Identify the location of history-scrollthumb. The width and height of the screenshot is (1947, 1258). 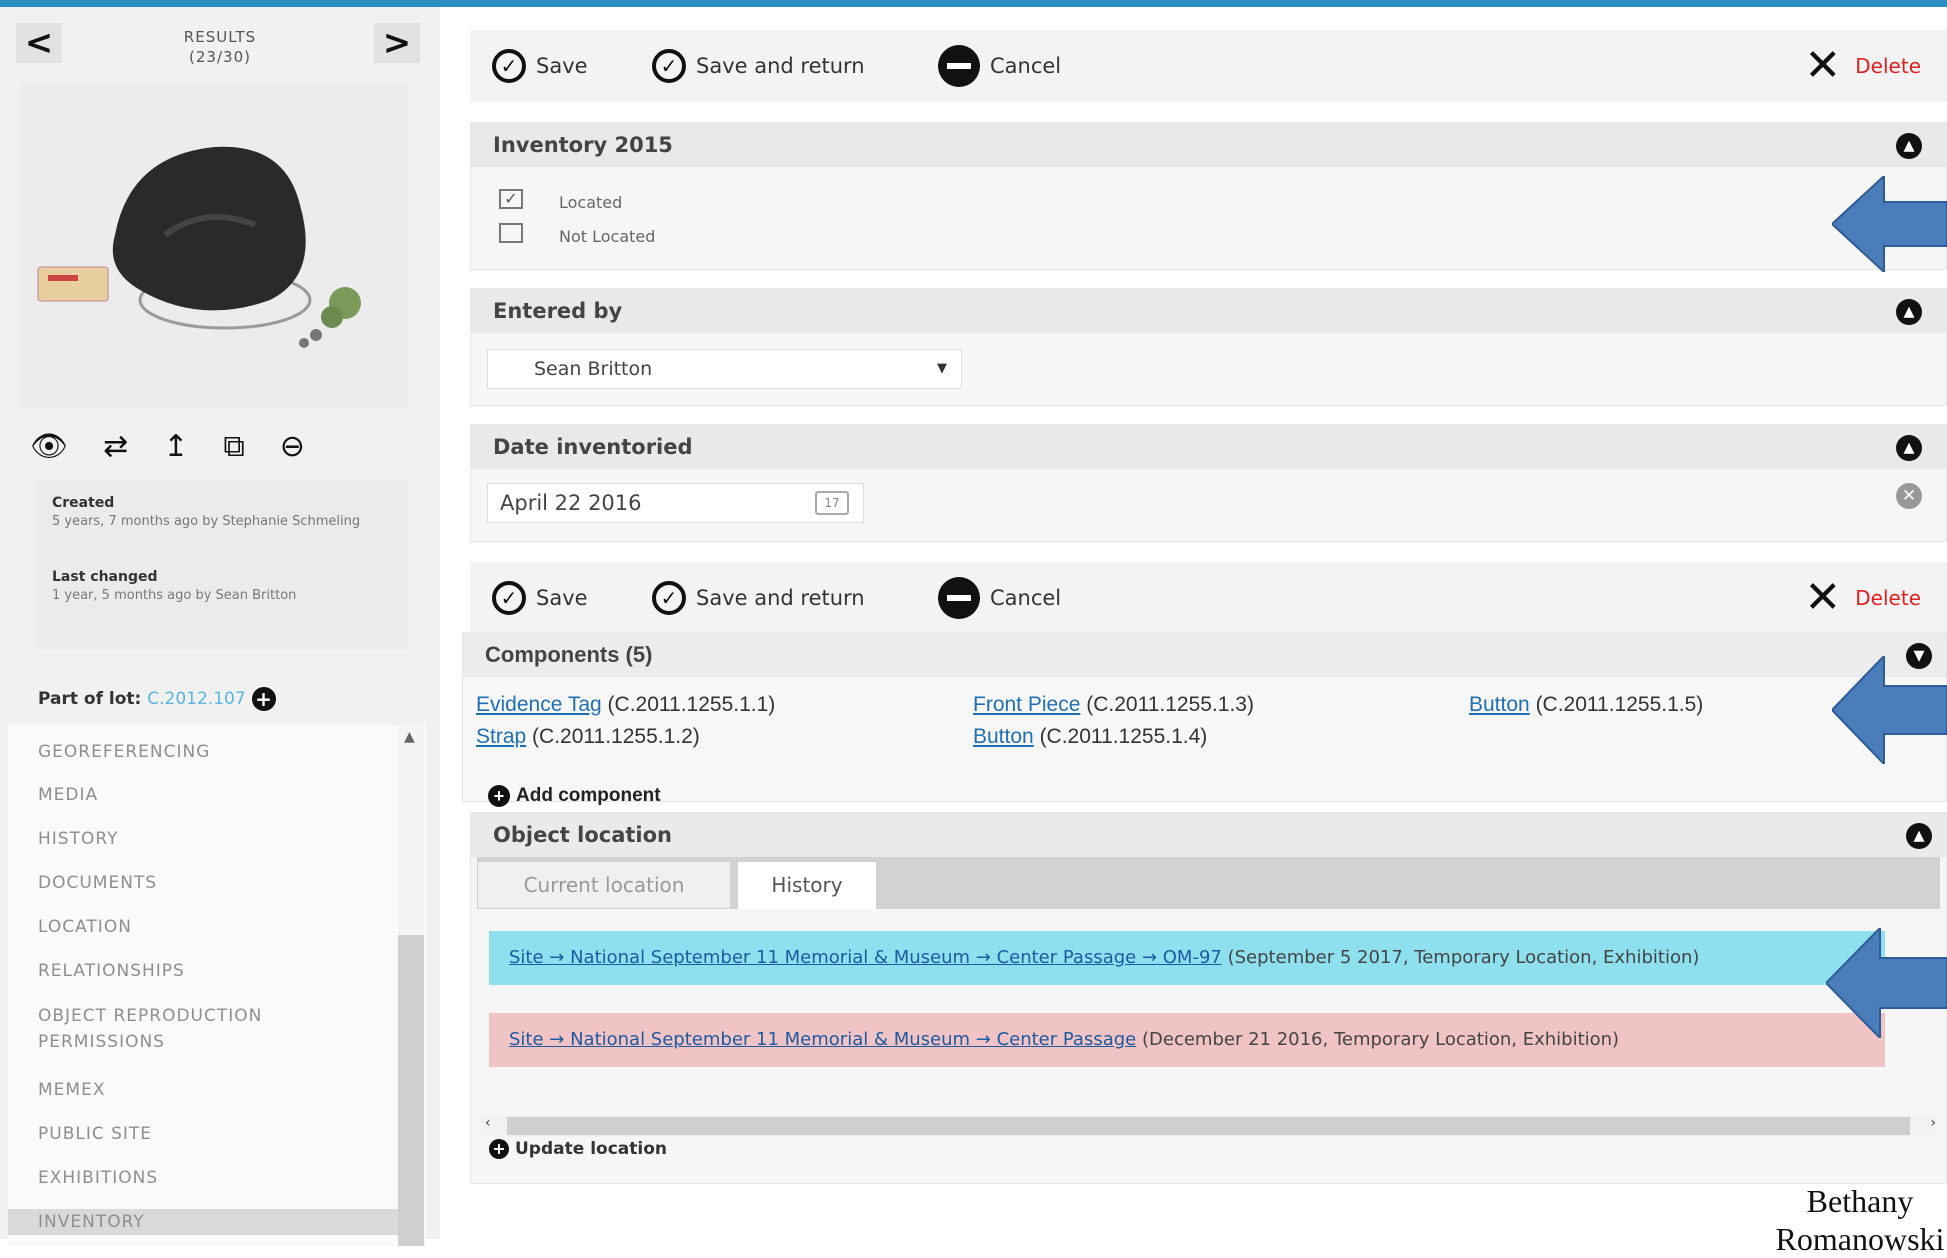
(1208, 1126).